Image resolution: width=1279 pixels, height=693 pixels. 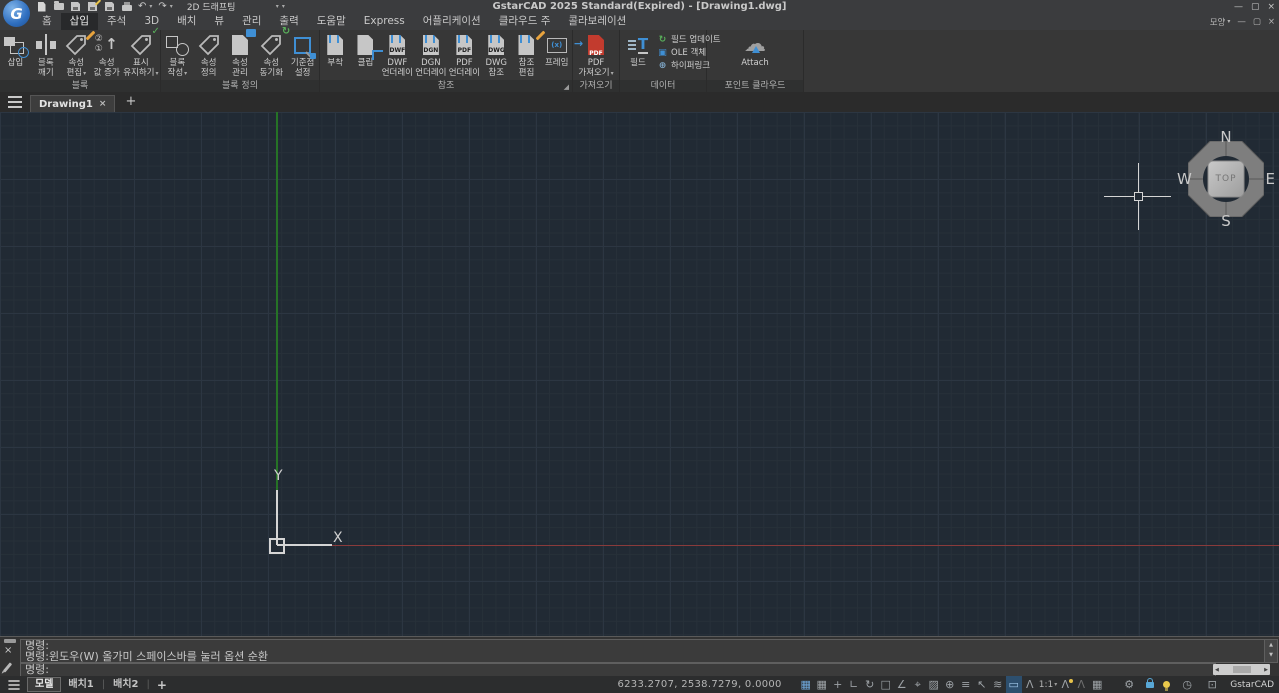 I want to click on tab-application: 어플리케이션, so click(x=452, y=21).